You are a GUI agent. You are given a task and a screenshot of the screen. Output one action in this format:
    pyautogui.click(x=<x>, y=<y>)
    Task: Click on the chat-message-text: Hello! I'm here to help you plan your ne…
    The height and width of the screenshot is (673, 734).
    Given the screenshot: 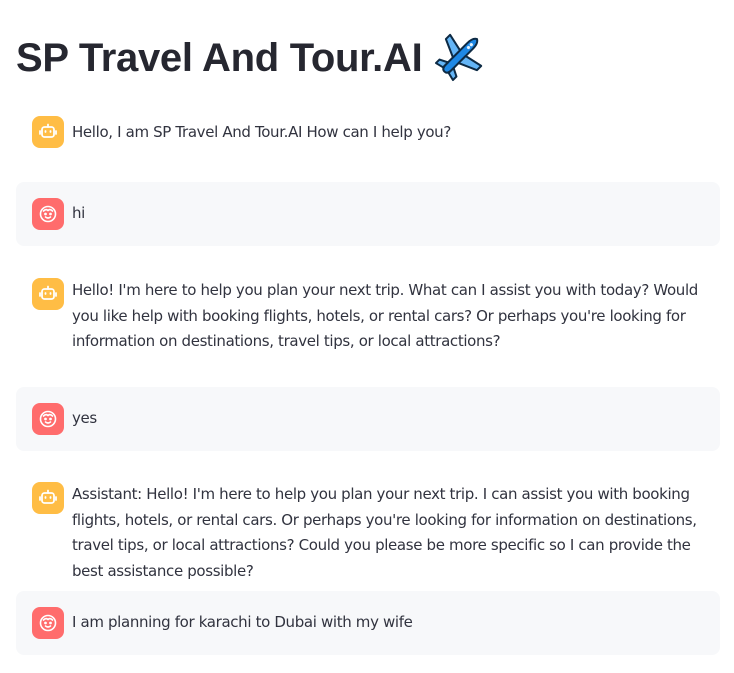 What is the action you would take?
    pyautogui.click(x=385, y=315)
    